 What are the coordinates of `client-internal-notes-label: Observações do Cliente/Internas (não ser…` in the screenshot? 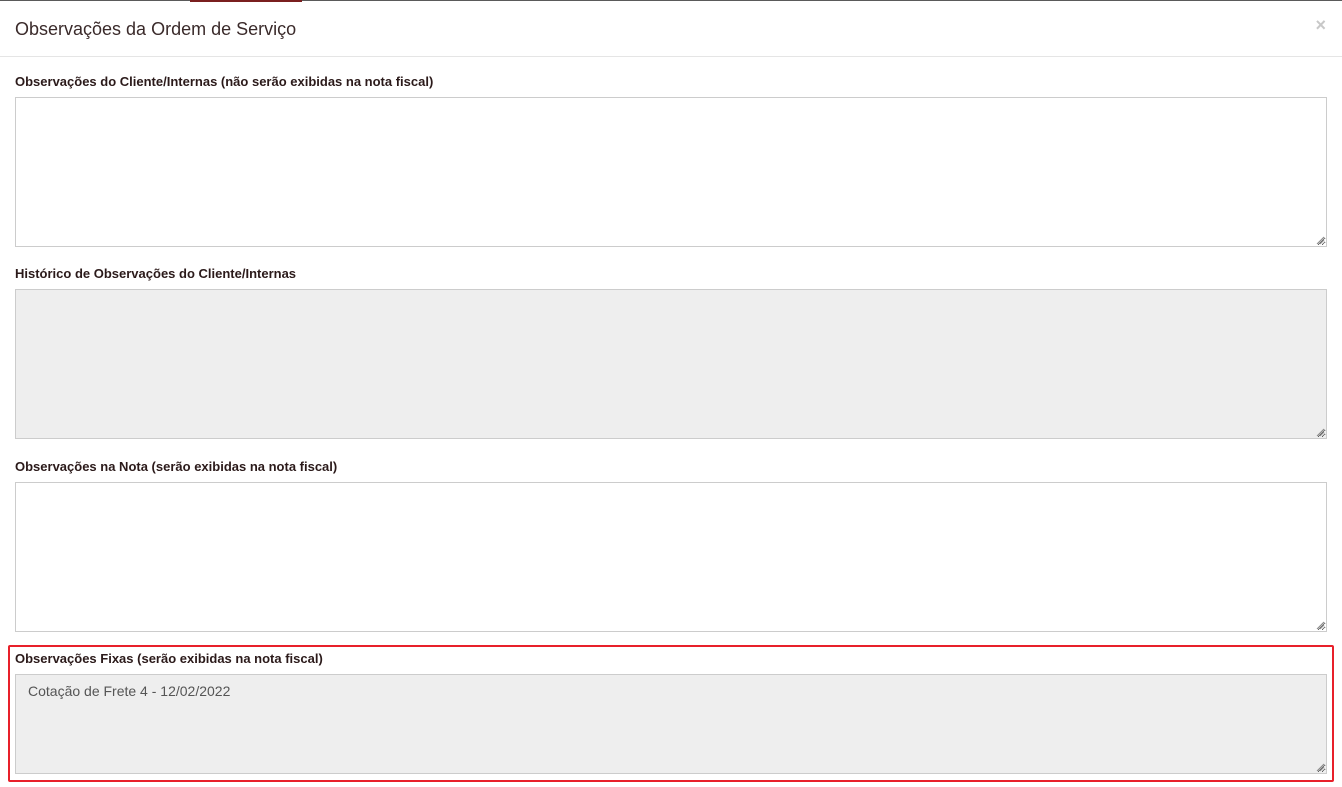 It's located at (224, 81).